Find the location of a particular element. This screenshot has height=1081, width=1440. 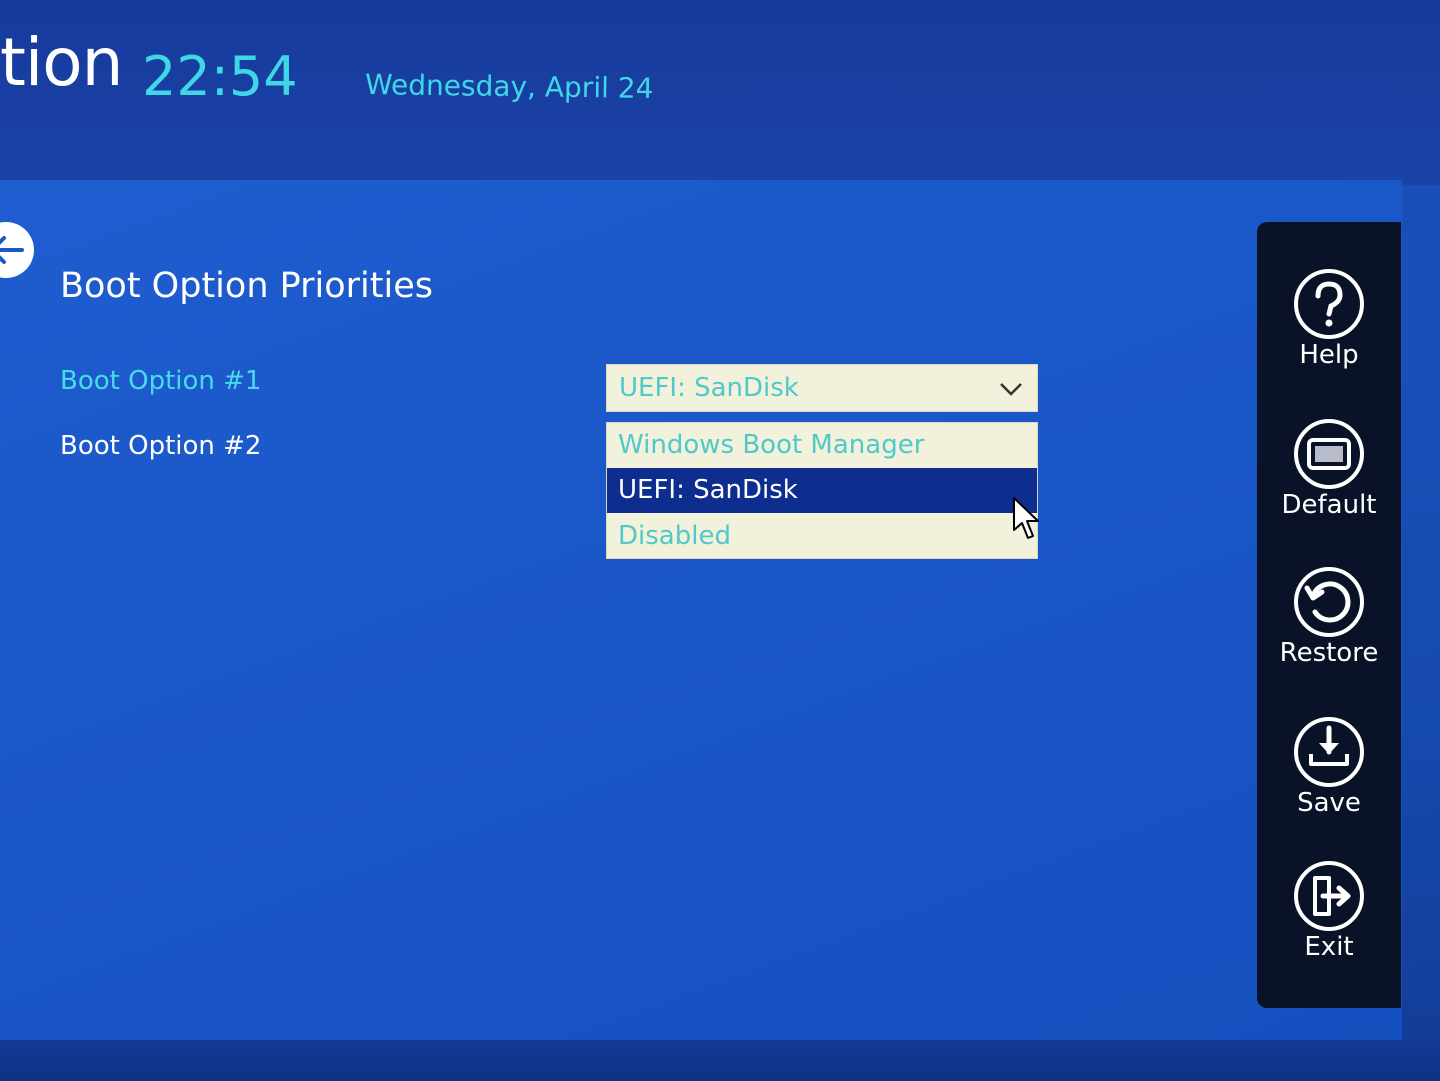

download-icon is located at coordinates (1329, 752).